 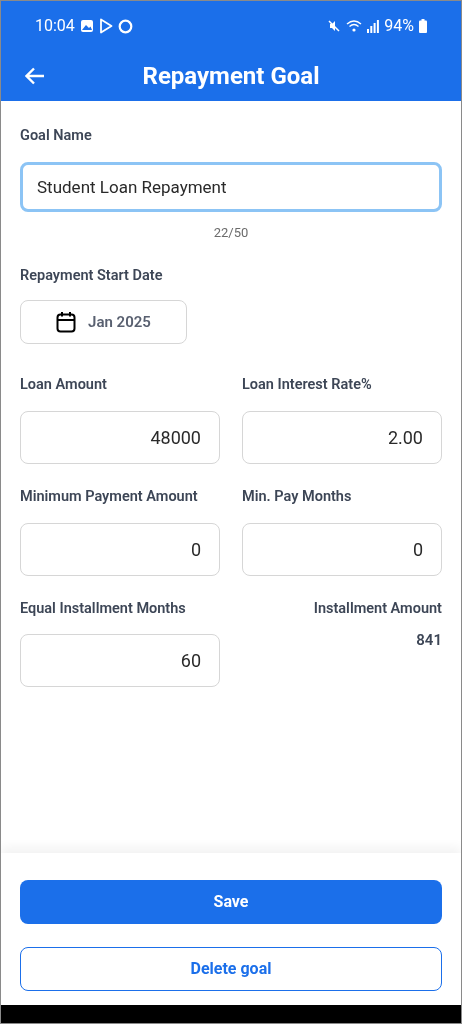 What do you see at coordinates (55, 26) in the screenshot?
I see `status-time: 10:04` at bounding box center [55, 26].